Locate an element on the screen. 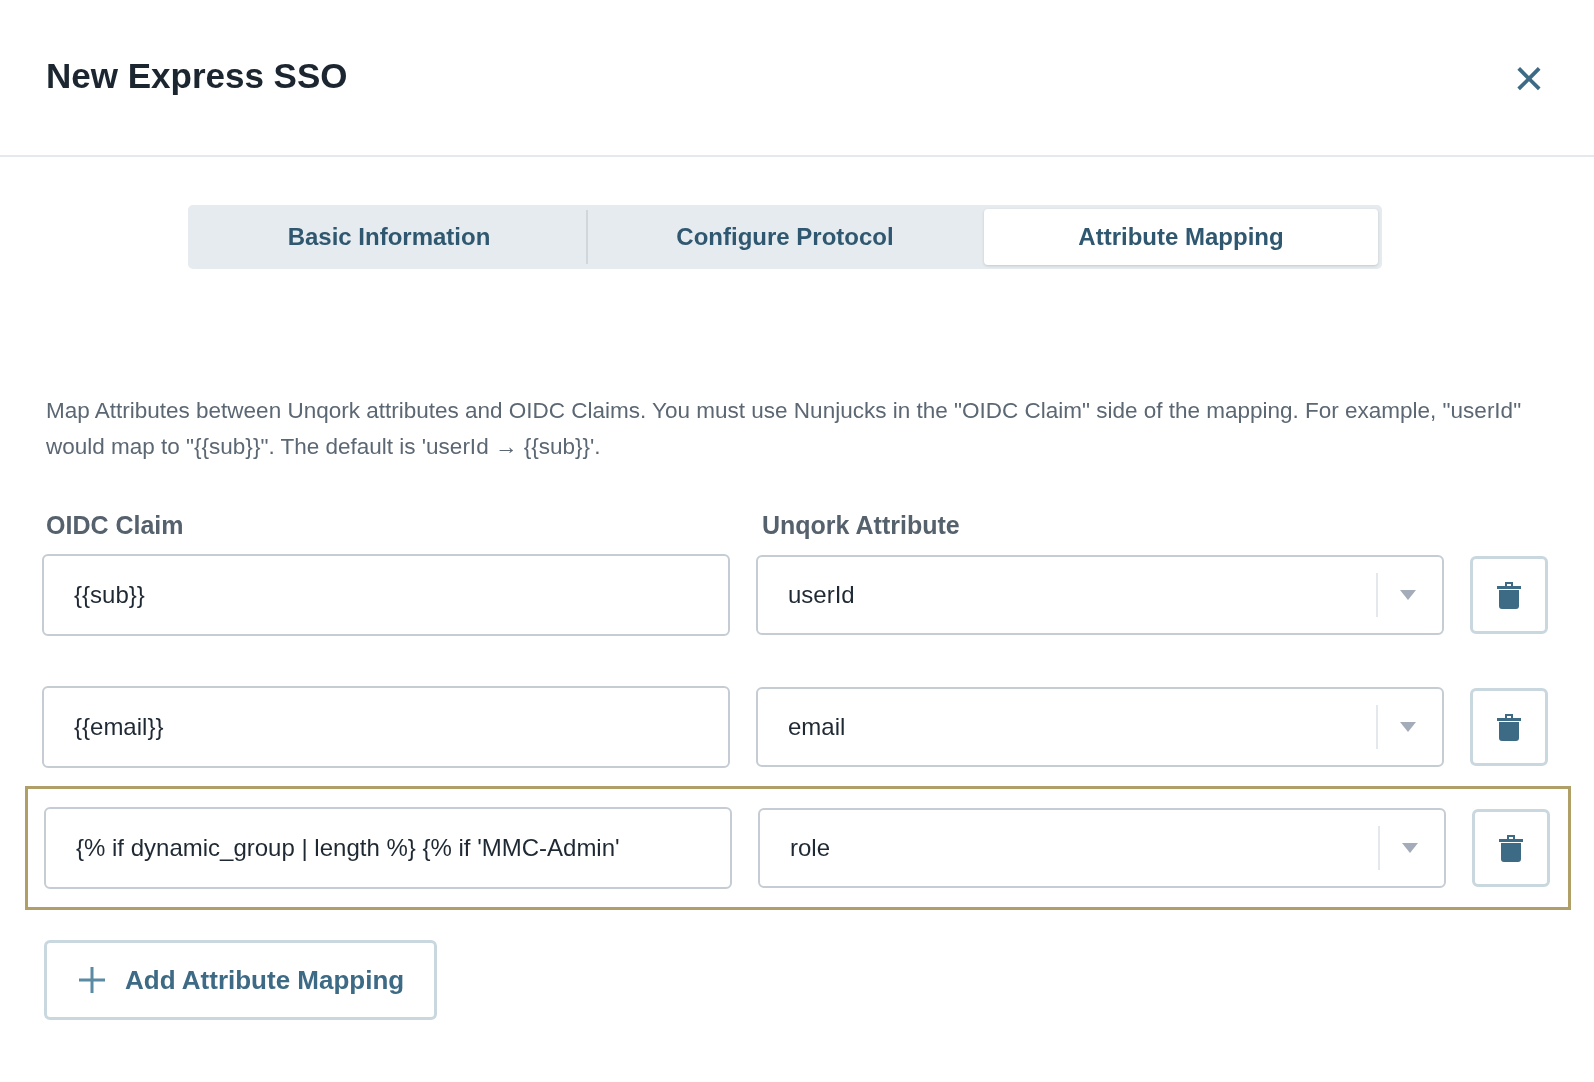 The width and height of the screenshot is (1594, 1082). attribute-select: role is located at coordinates (1102, 848).